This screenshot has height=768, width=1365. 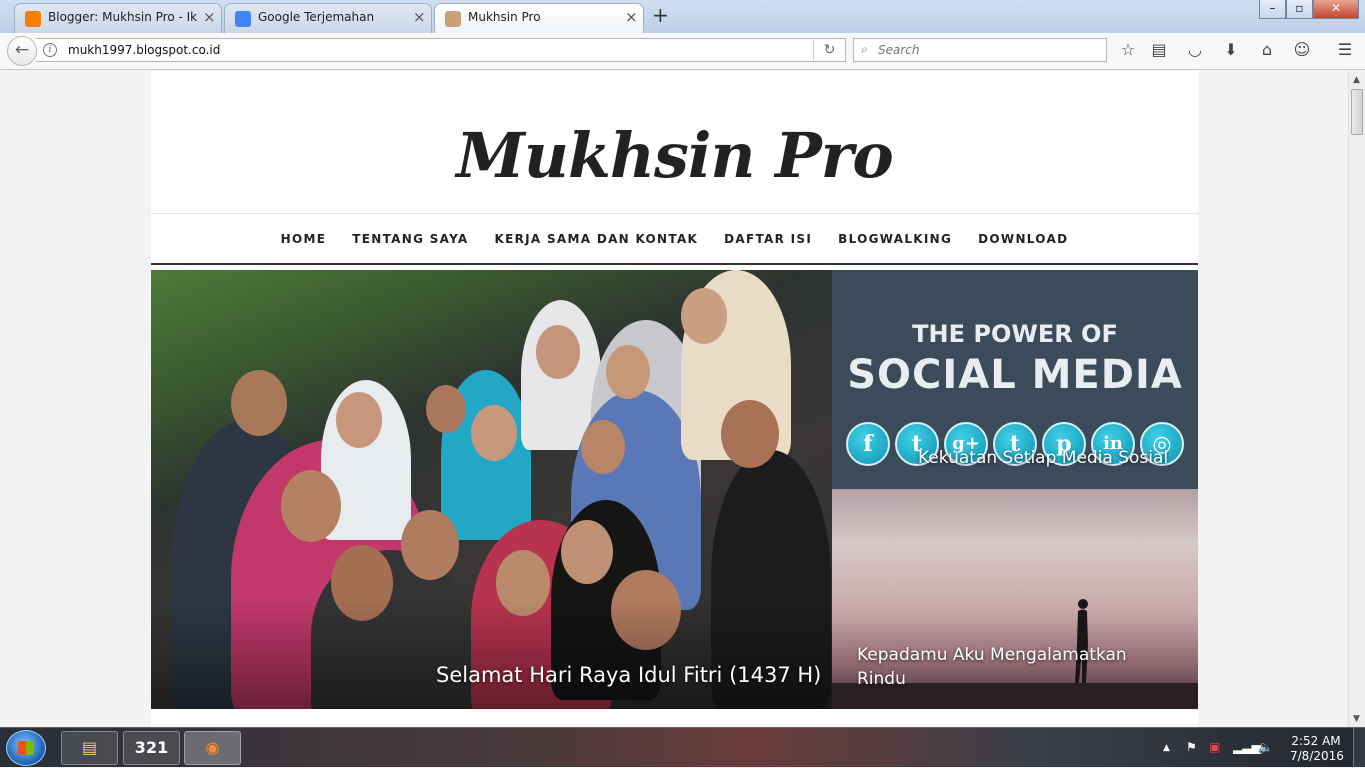 I want to click on maximize-button: ▫, so click(x=1299, y=9).